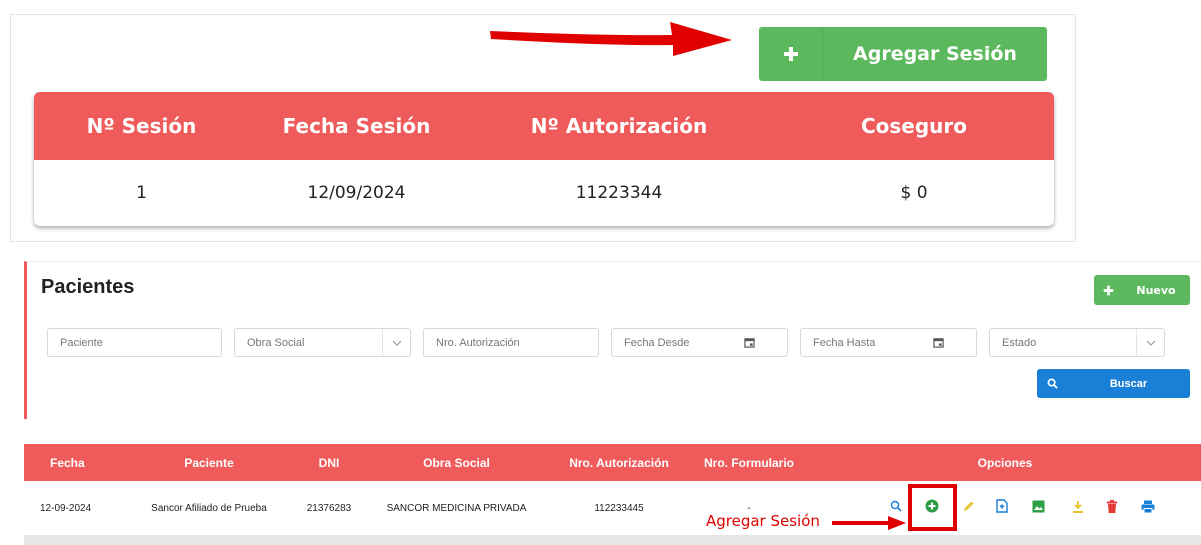 Image resolution: width=1201 pixels, height=545 pixels. I want to click on health-insurance-placeholder: Obra Social, so click(276, 342).